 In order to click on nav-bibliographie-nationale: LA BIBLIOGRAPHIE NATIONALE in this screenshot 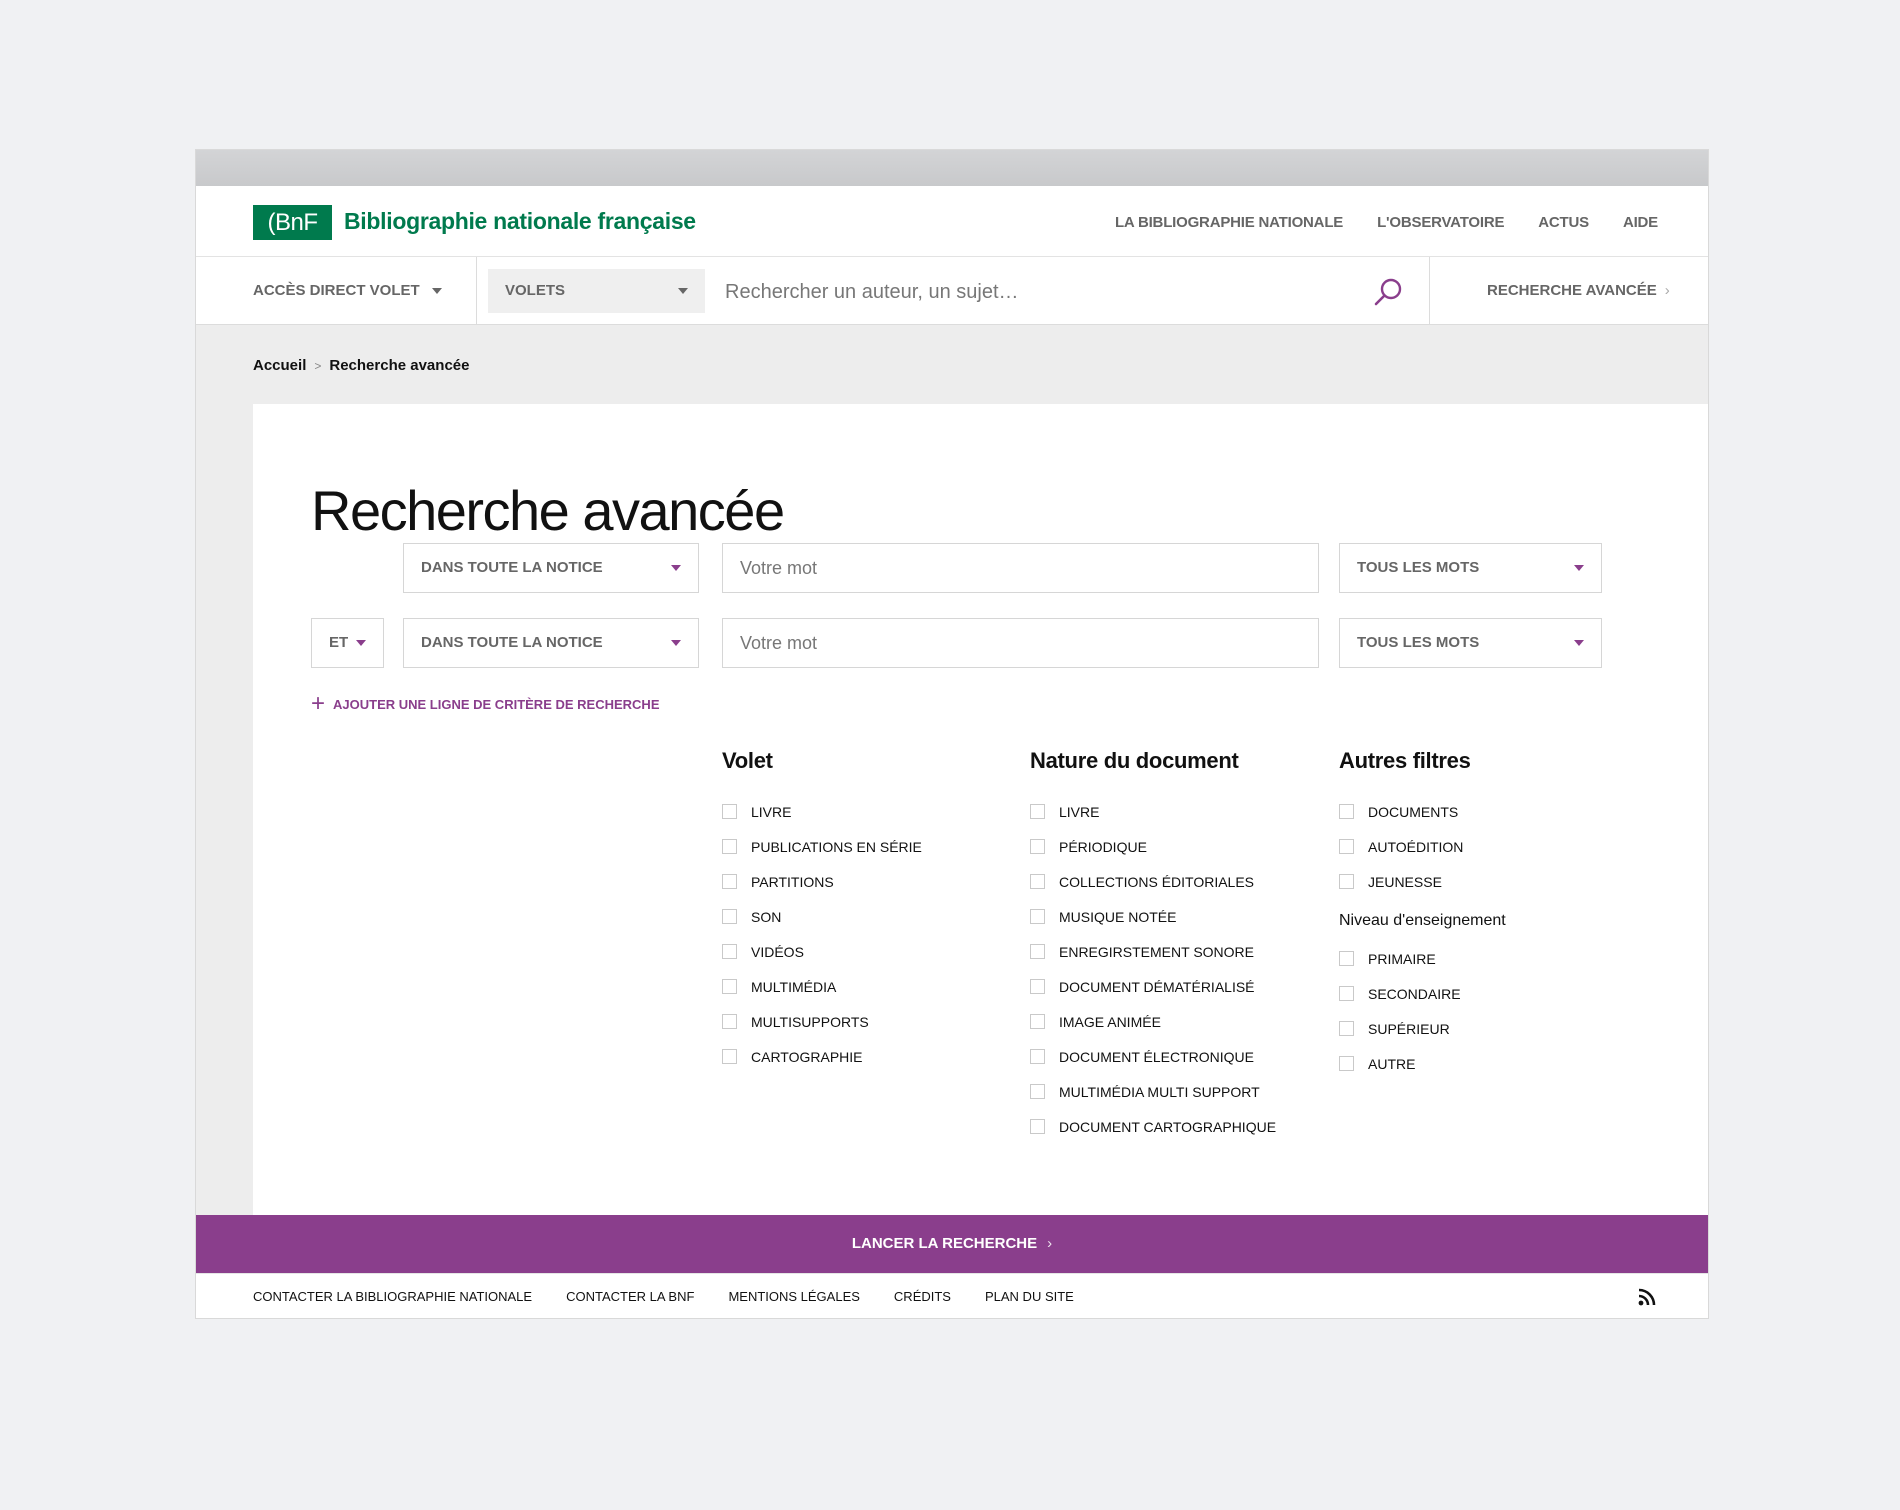, I will do `click(1229, 222)`.